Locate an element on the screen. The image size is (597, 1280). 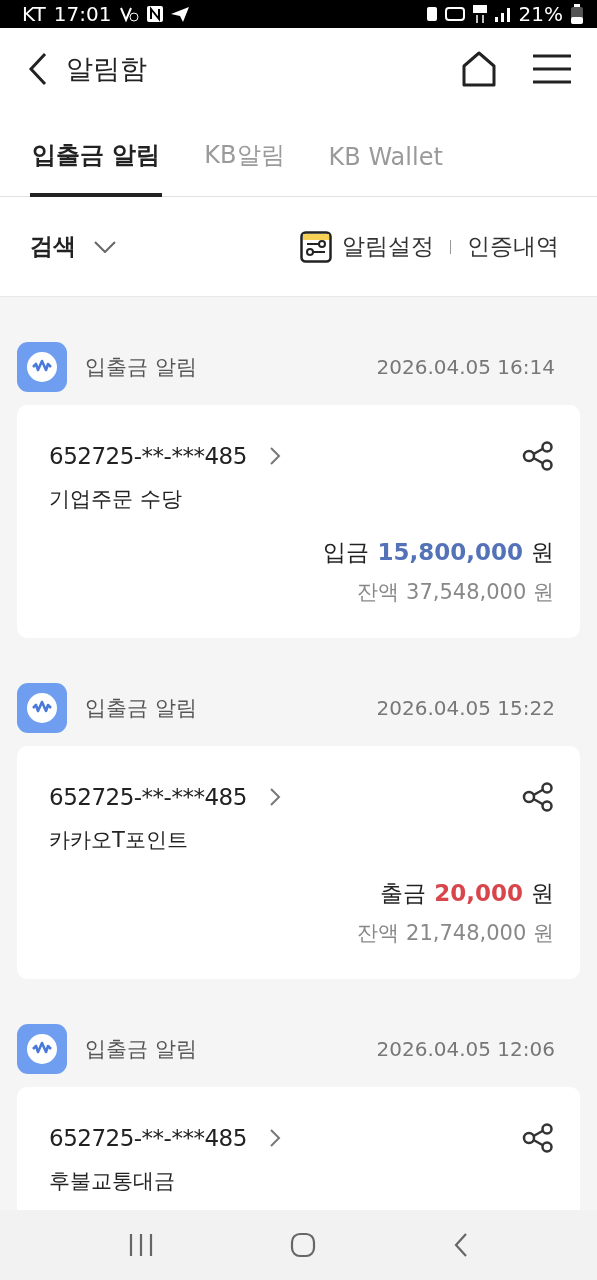
transaction-type: 출금 is located at coordinates (403, 893).